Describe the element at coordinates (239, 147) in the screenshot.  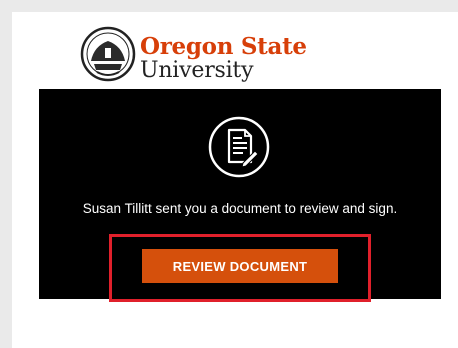
I see `document-sign-icon` at that location.